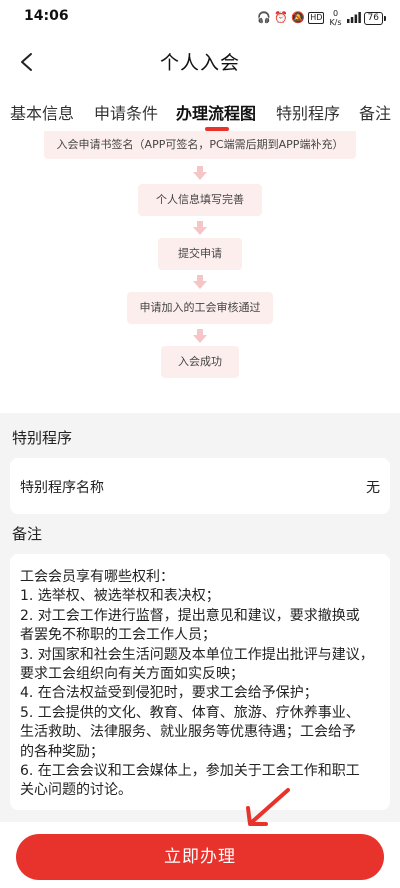 Image resolution: width=400 pixels, height=888 pixels. Describe the element at coordinates (200, 200) in the screenshot. I see `flow-step: 个人信息填写完善` at that location.